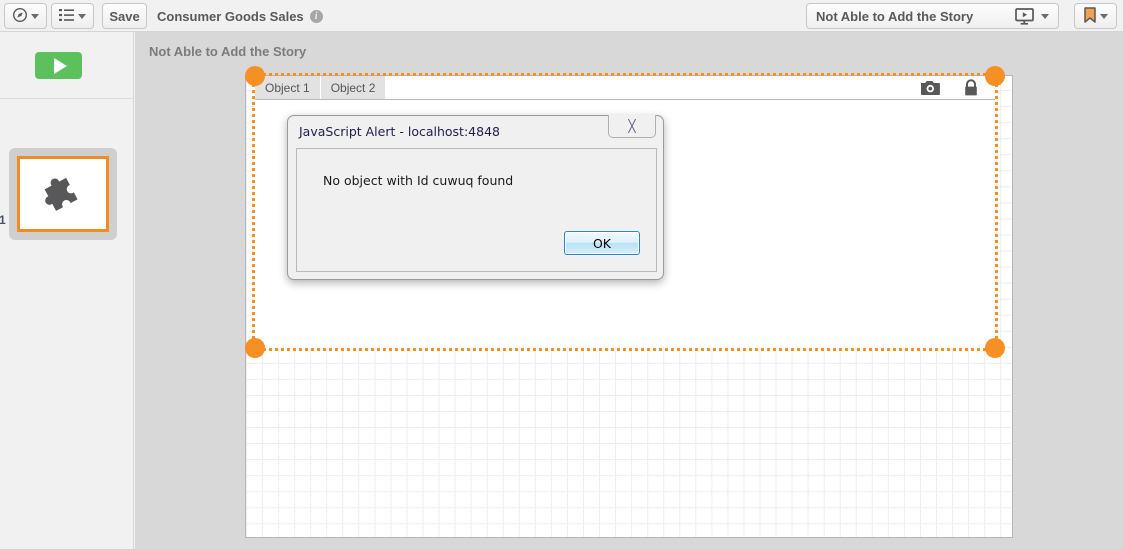 This screenshot has width=1123, height=549. Describe the element at coordinates (949, 90) in the screenshot. I see `object-action-icons` at that location.